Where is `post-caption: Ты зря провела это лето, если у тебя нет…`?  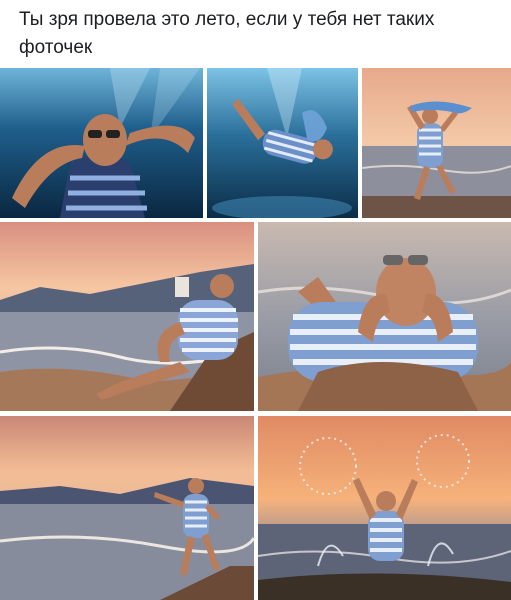
post-caption: Ты зря провела это лето, если у тебя нет… is located at coordinates (227, 33).